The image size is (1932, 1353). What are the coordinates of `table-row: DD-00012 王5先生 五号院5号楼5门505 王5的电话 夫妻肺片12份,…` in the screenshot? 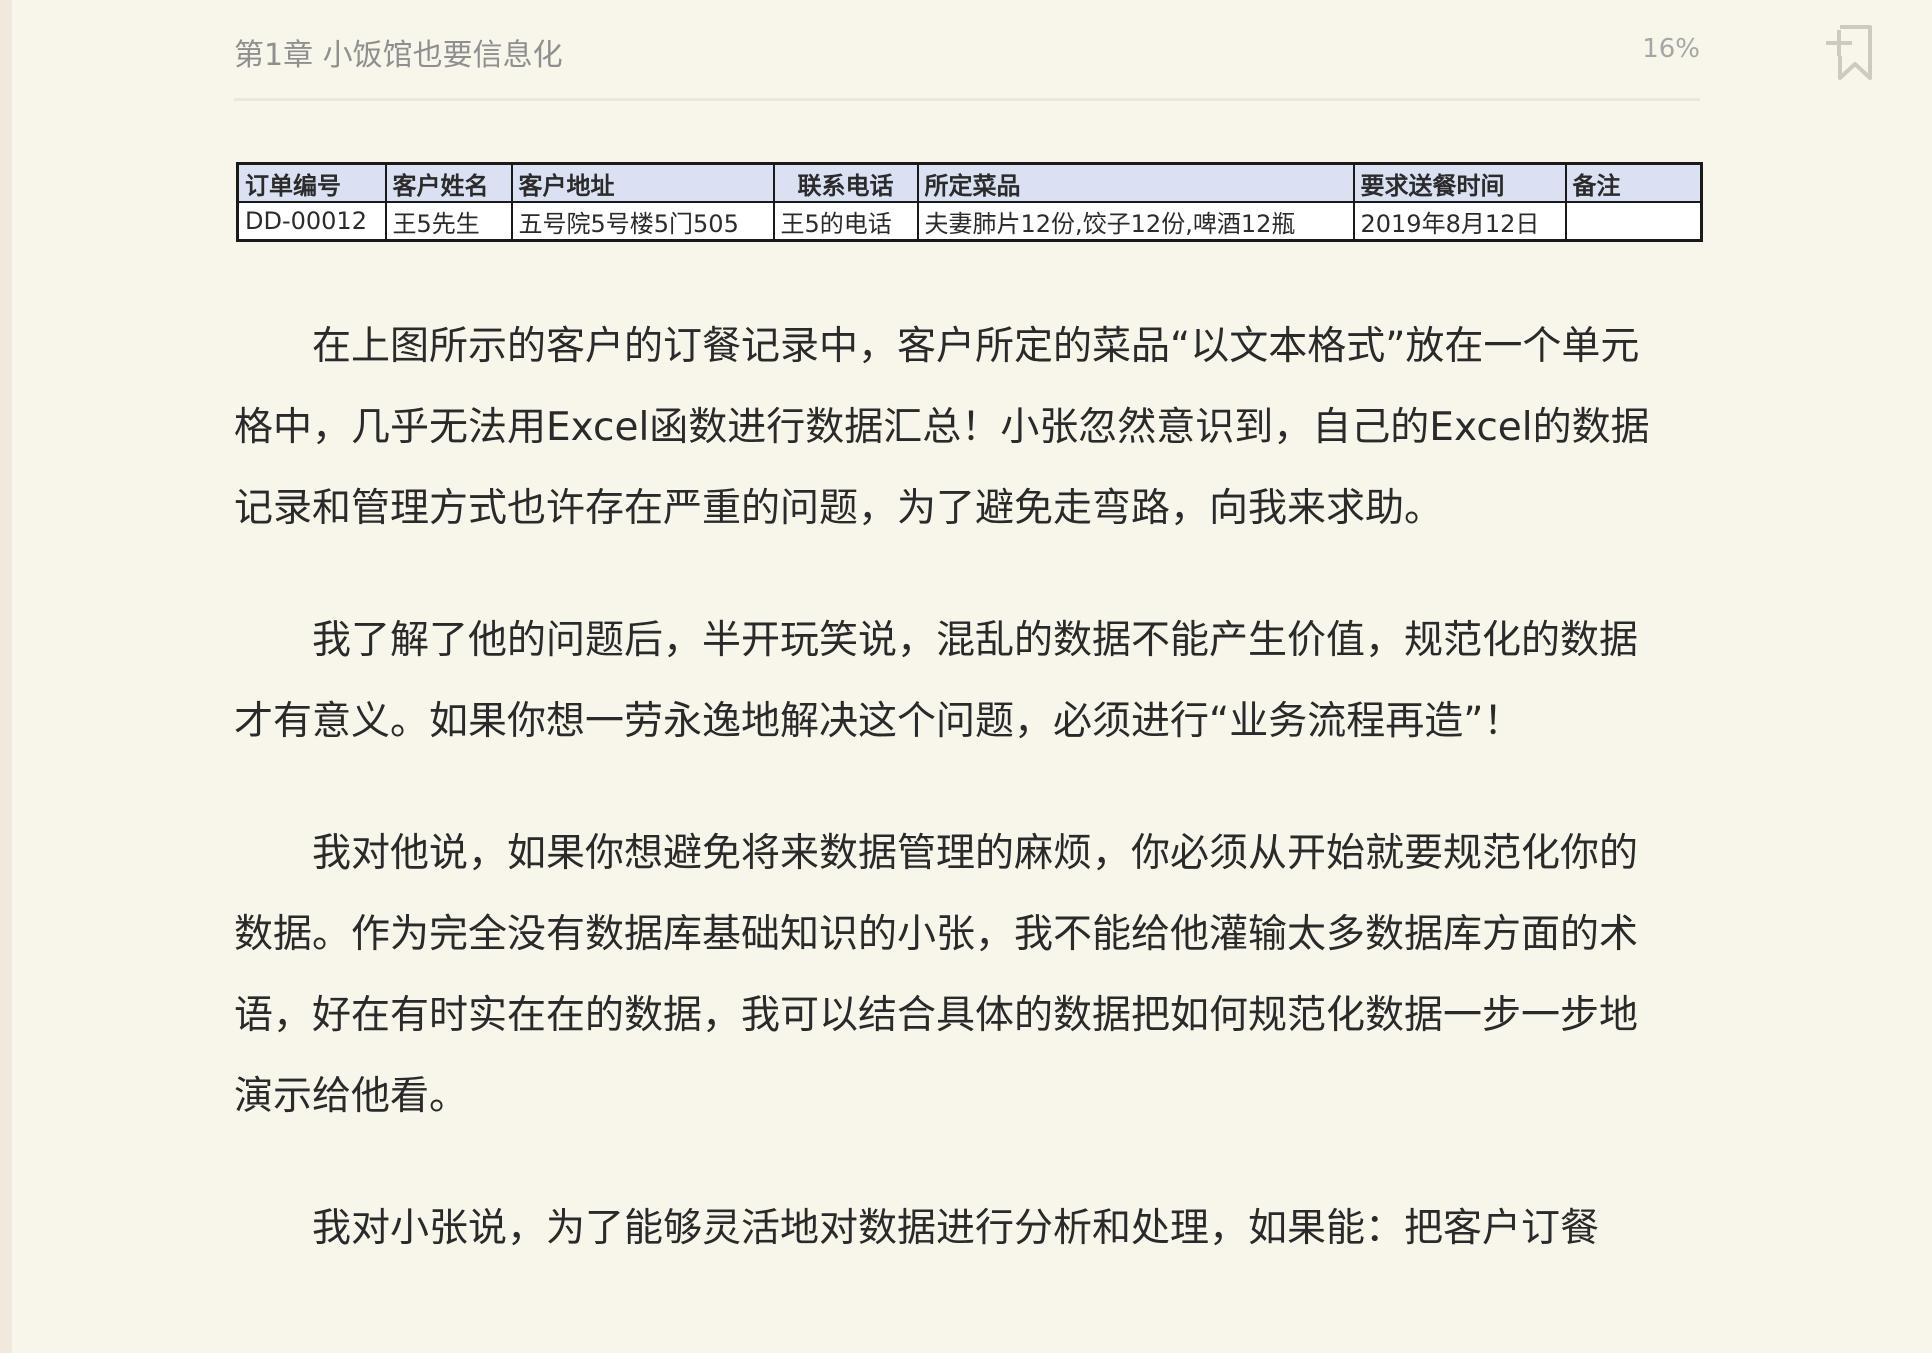 It's located at (969, 221).